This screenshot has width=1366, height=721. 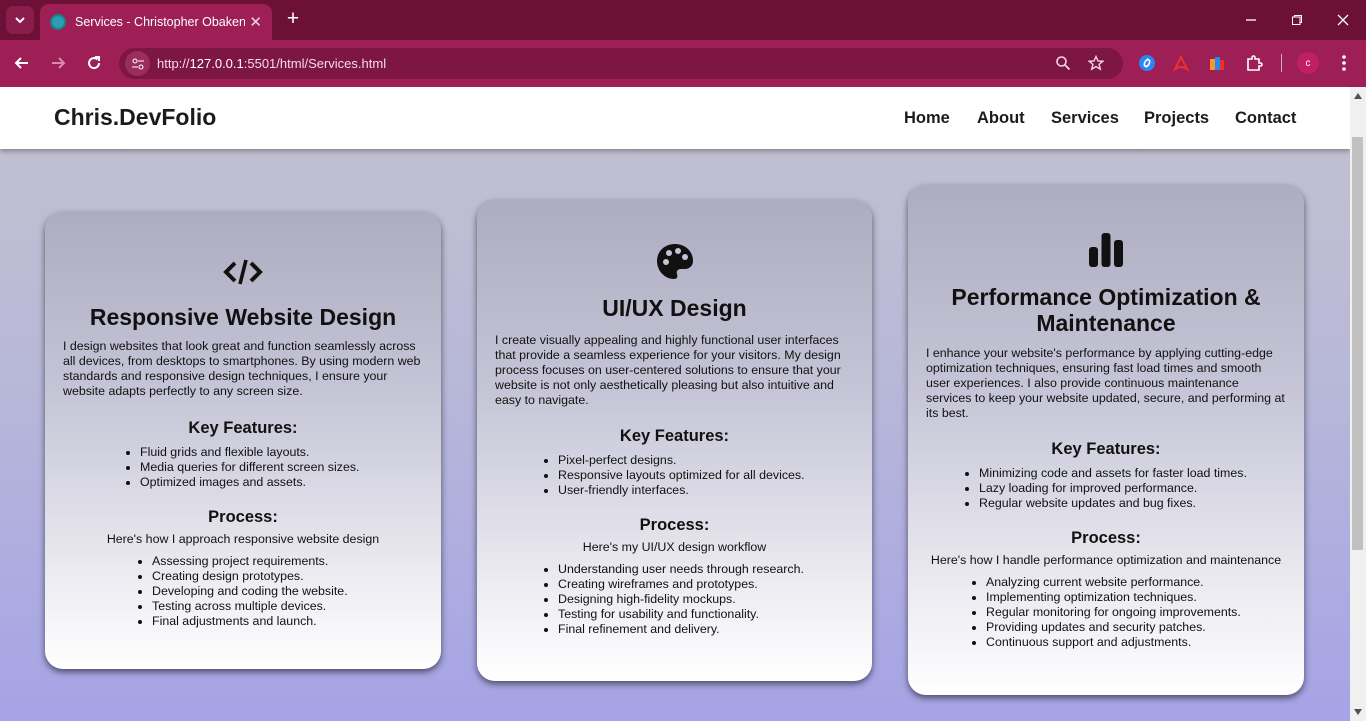 What do you see at coordinates (290, 452) in the screenshot?
I see `list-item: Fluid grids and flexible layouts.` at bounding box center [290, 452].